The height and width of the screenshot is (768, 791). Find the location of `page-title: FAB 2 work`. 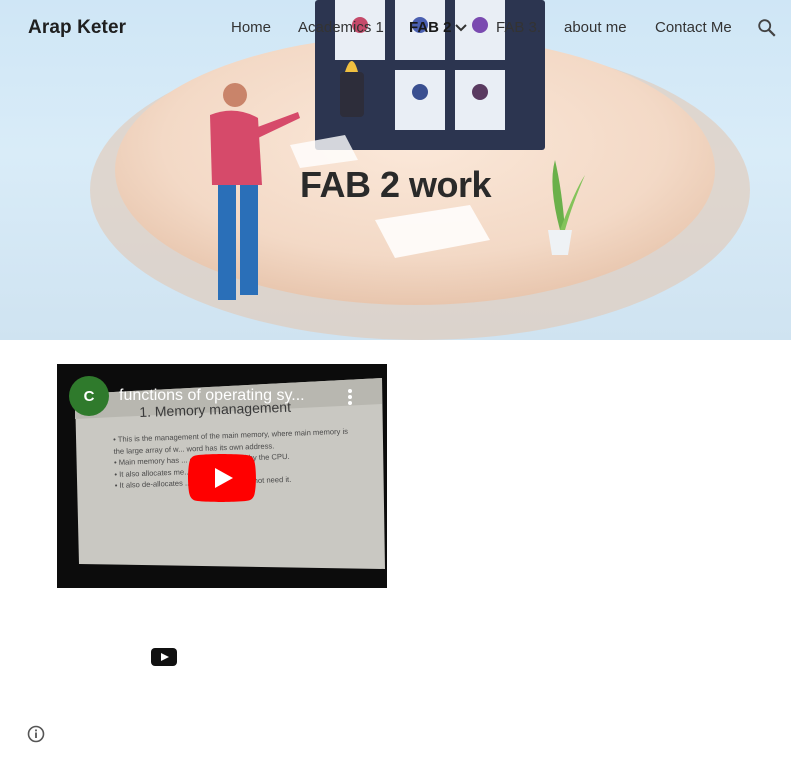

page-title: FAB 2 work is located at coordinates (395, 184).